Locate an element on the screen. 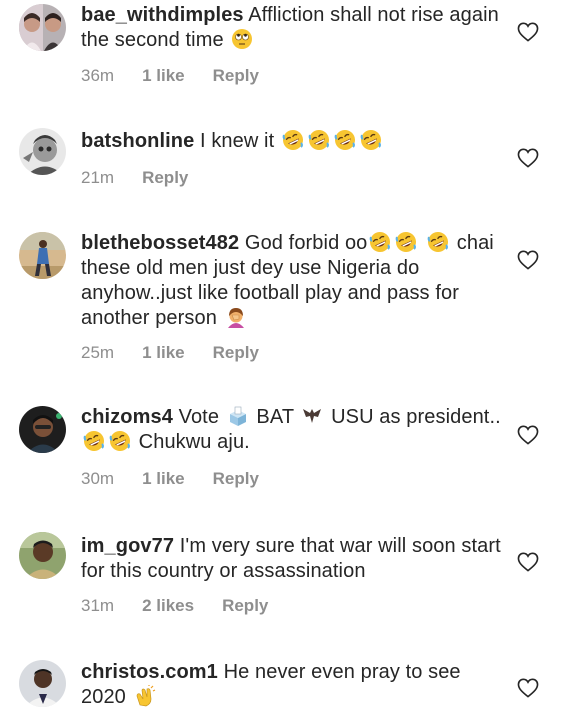 This screenshot has width=570, height=720. comment-time: 30m is located at coordinates (98, 478).